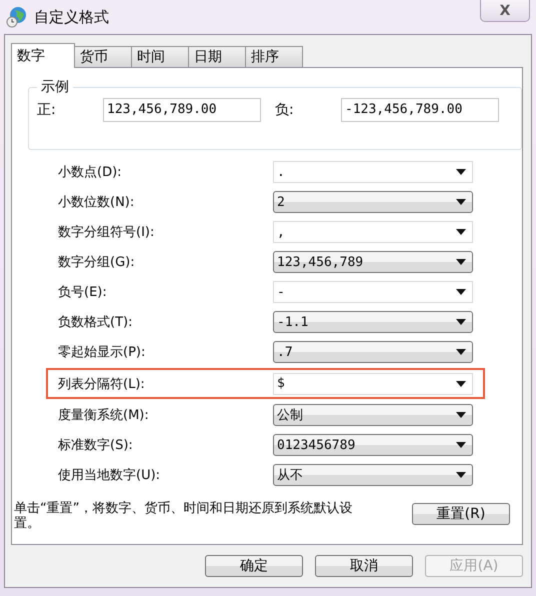 This screenshot has width=536, height=596. What do you see at coordinates (461, 514) in the screenshot?
I see `reset-button: 重置(R)` at bounding box center [461, 514].